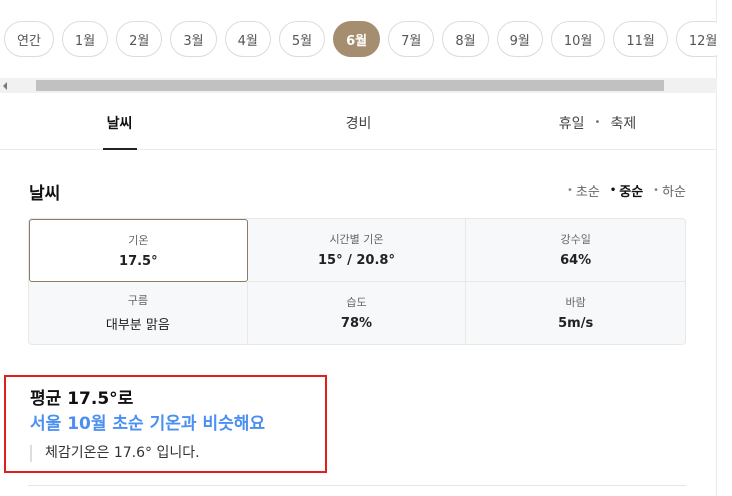 This screenshot has width=732, height=496. I want to click on stat-wind: 바람 5m/s, so click(575, 313).